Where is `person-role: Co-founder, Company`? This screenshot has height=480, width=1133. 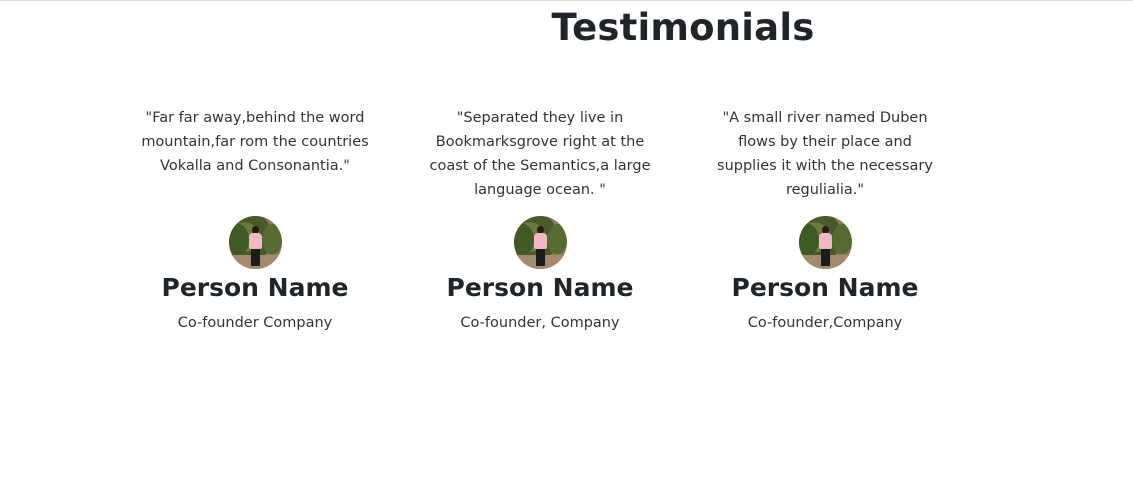 person-role: Co-founder, Company is located at coordinates (540, 323).